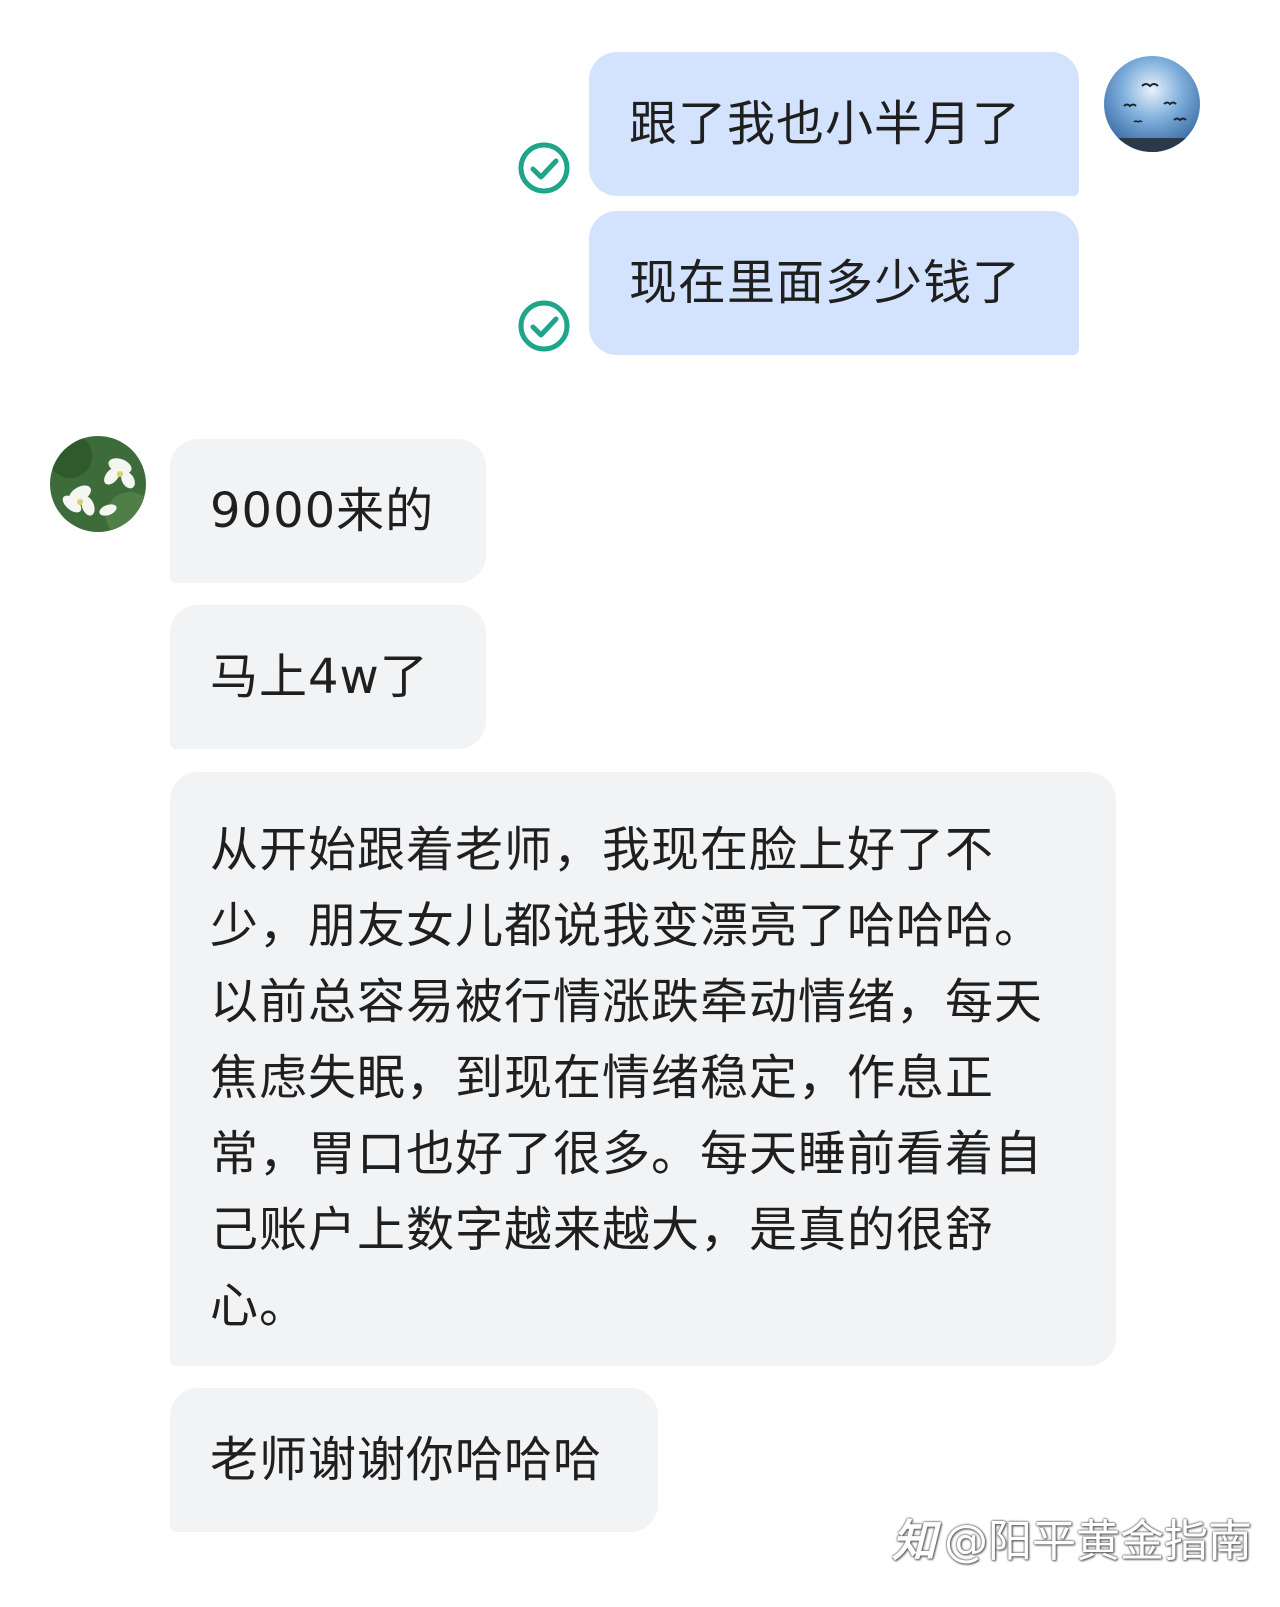 This screenshot has width=1280, height=1607. I want to click on watermark: 知 @阳平黄金指南, so click(1072, 1537).